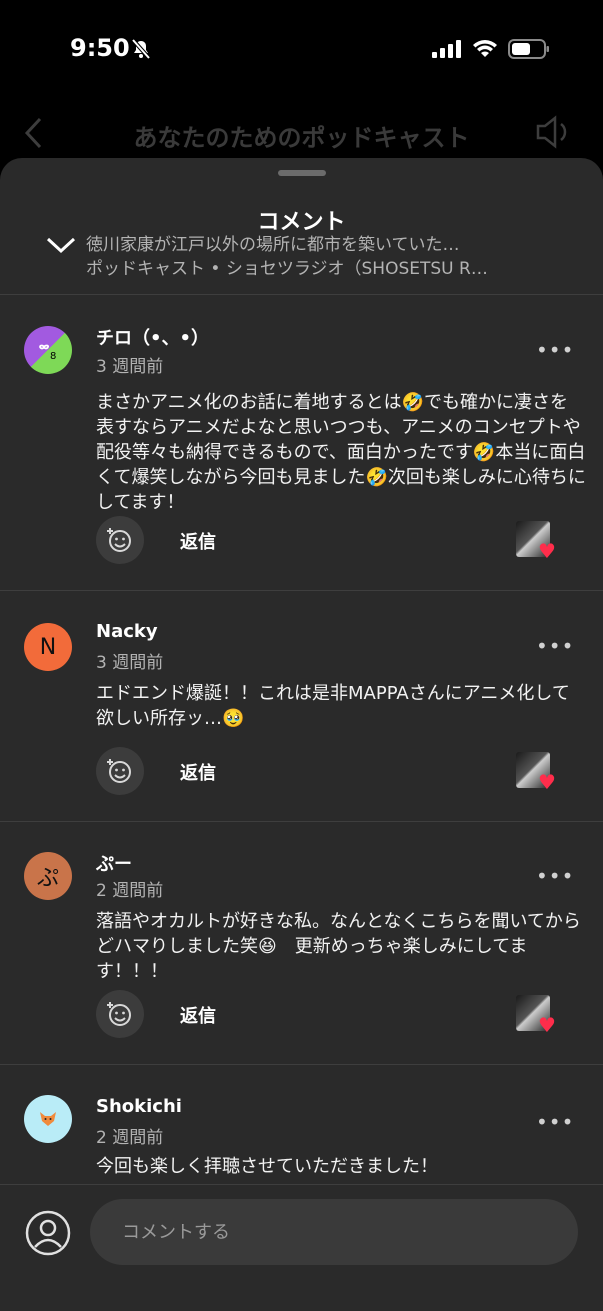  I want to click on comment-text: エドエンド爆誕！！これは是非MAPPAさんにアニメ化して欲しい所存ッ…🥹, so click(333, 706).